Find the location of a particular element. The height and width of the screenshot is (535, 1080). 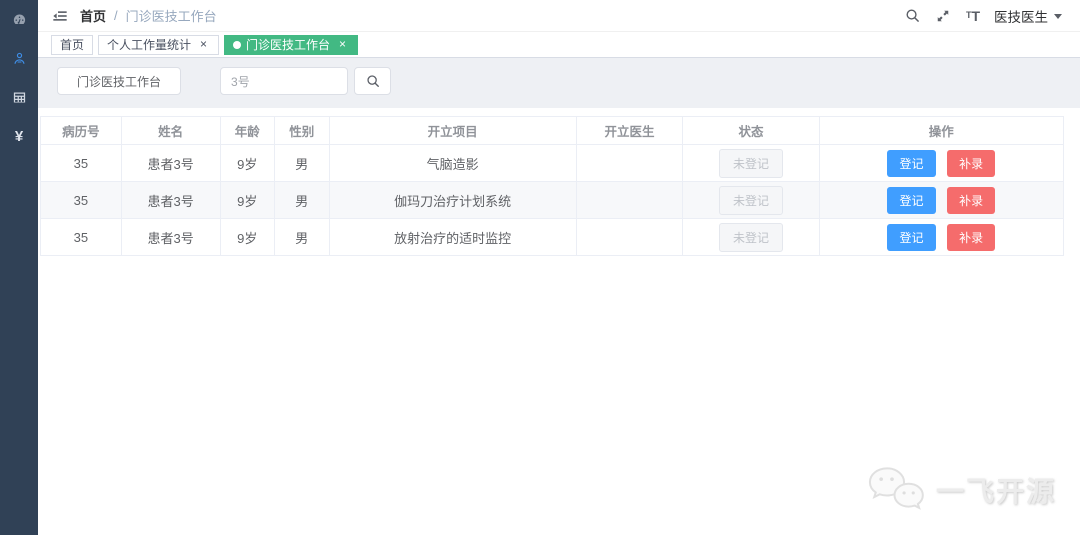

cell-project: 放射治疗的适时监控 is located at coordinates (452, 237).